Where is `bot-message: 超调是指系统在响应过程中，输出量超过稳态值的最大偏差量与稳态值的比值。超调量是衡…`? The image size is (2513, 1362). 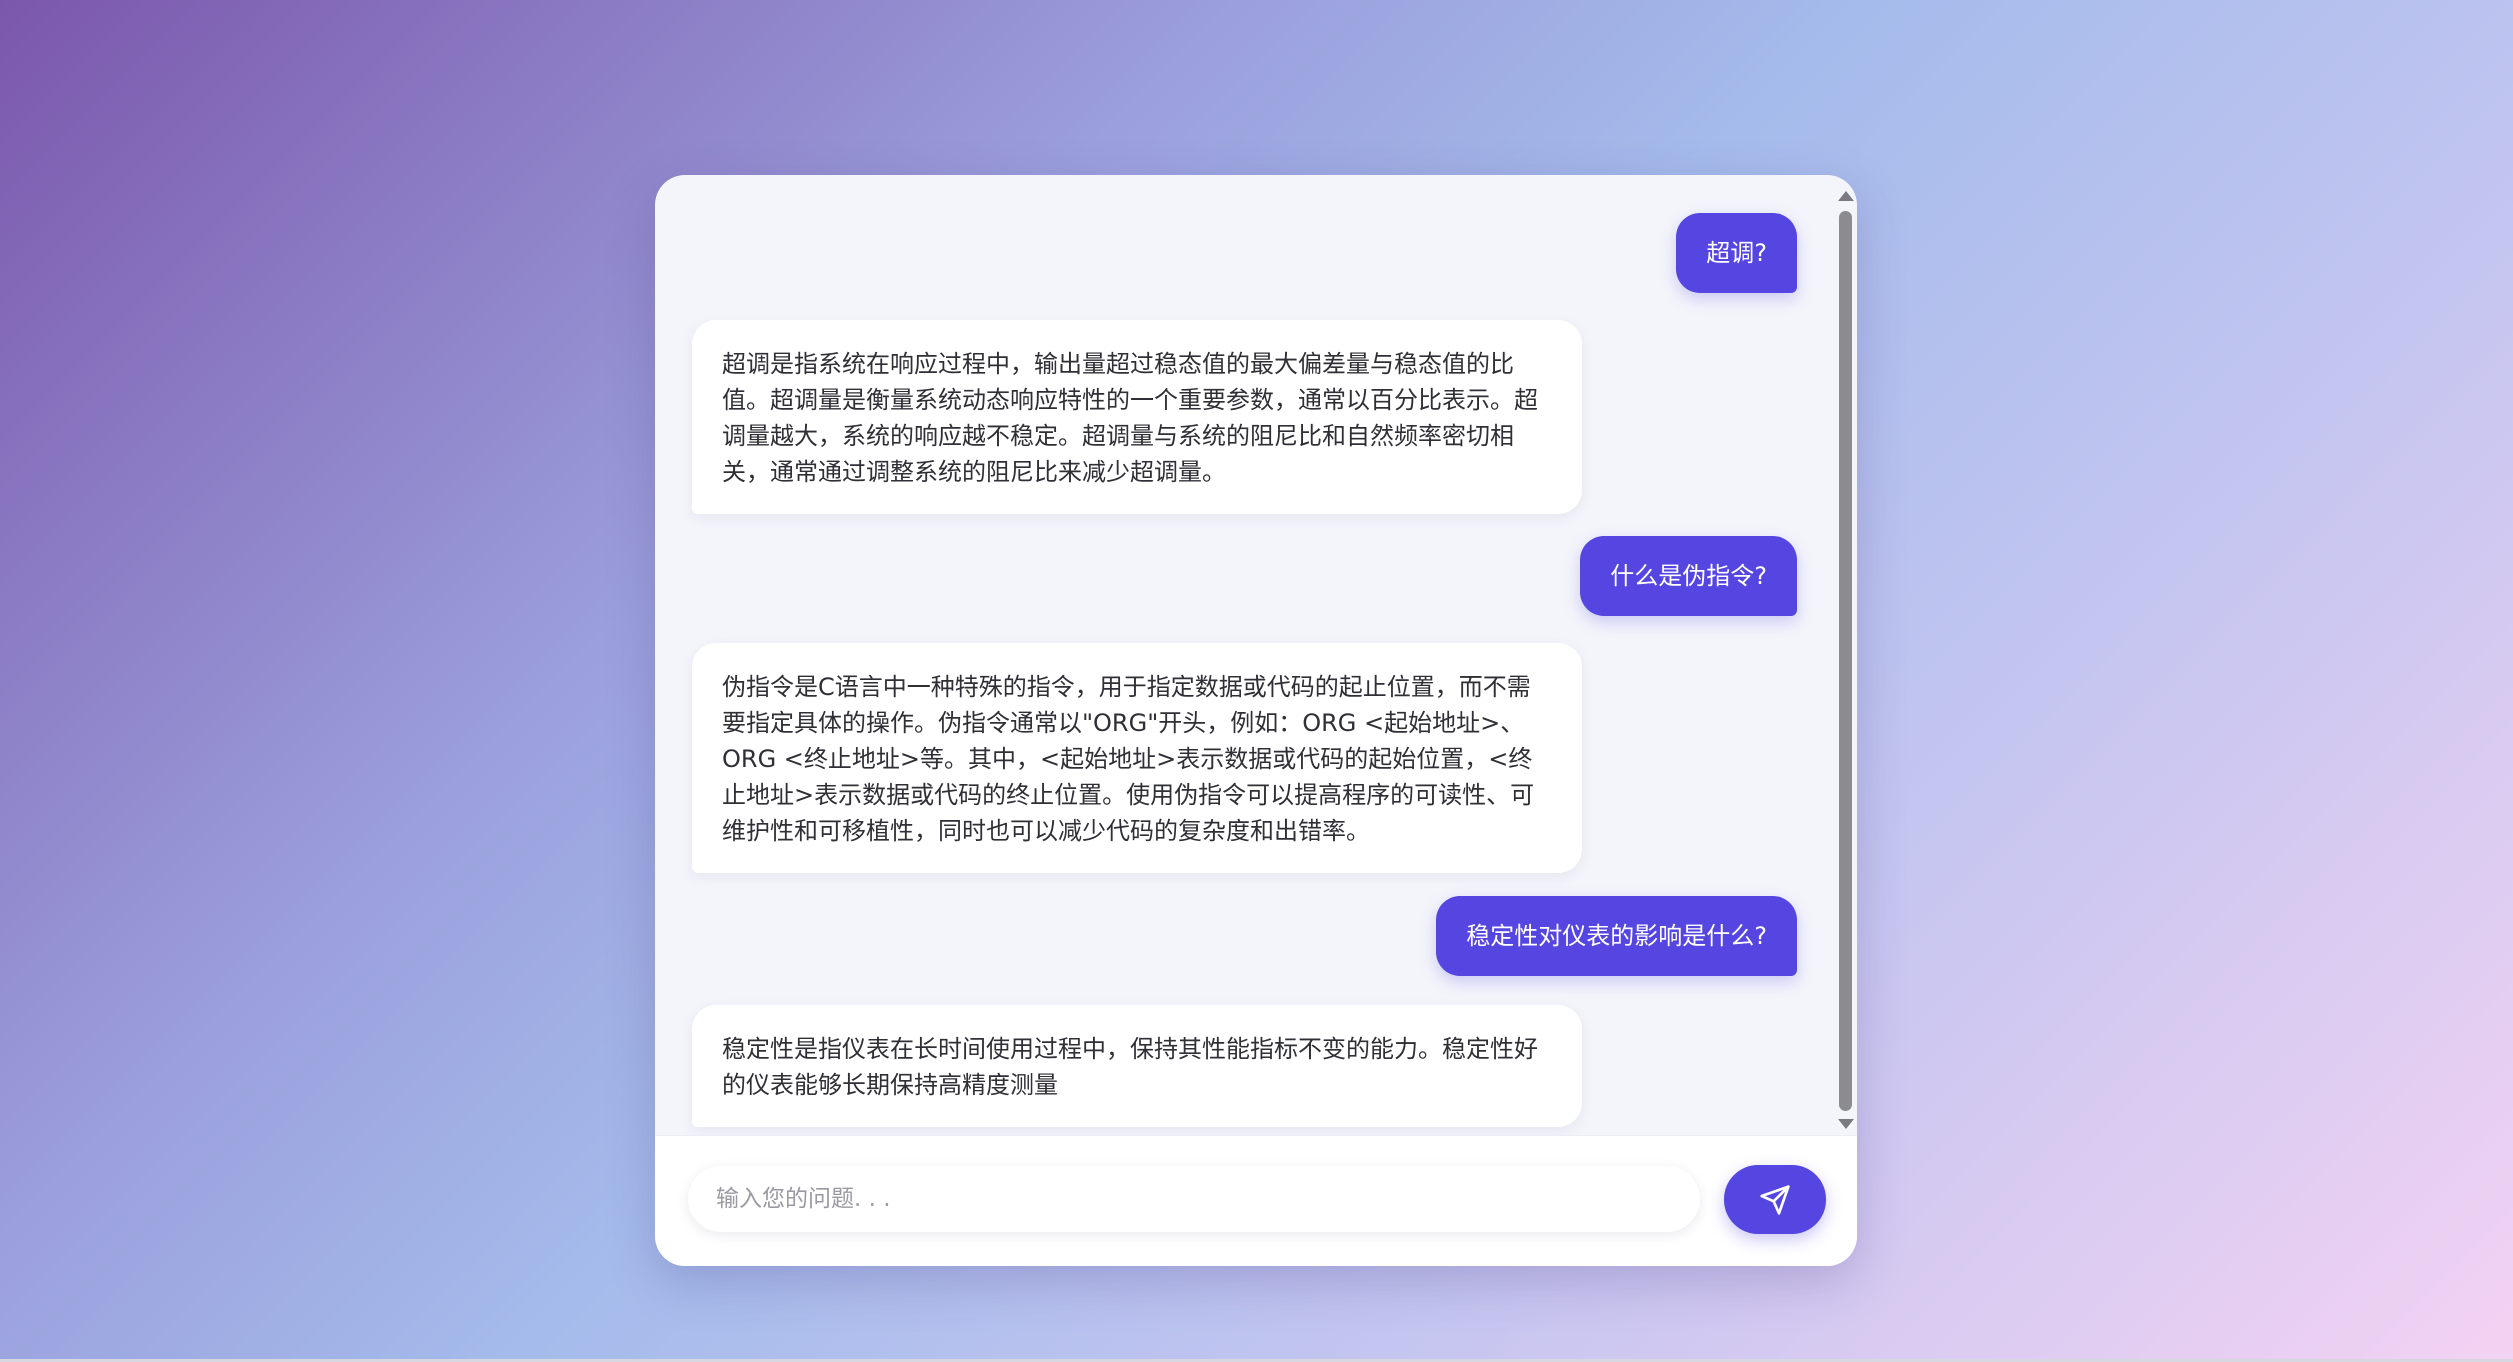
bot-message: 超调是指系统在响应过程中，输出量超过稳态值的最大偏差量与稳态值的比值。超调量是衡… is located at coordinates (1137, 417).